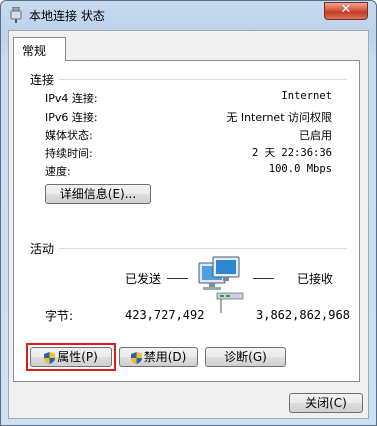 This screenshot has height=426, width=377. What do you see at coordinates (67, 16) in the screenshot?
I see `window-title: 本地连接 状态` at bounding box center [67, 16].